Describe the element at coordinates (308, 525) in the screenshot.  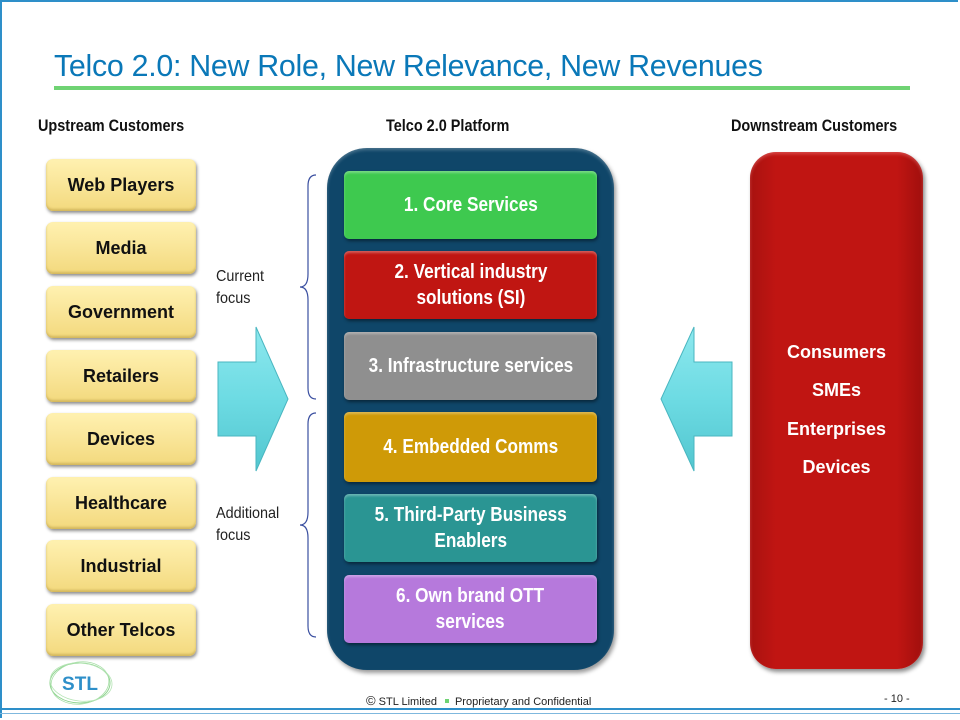
I see `additional-focus-brace` at that location.